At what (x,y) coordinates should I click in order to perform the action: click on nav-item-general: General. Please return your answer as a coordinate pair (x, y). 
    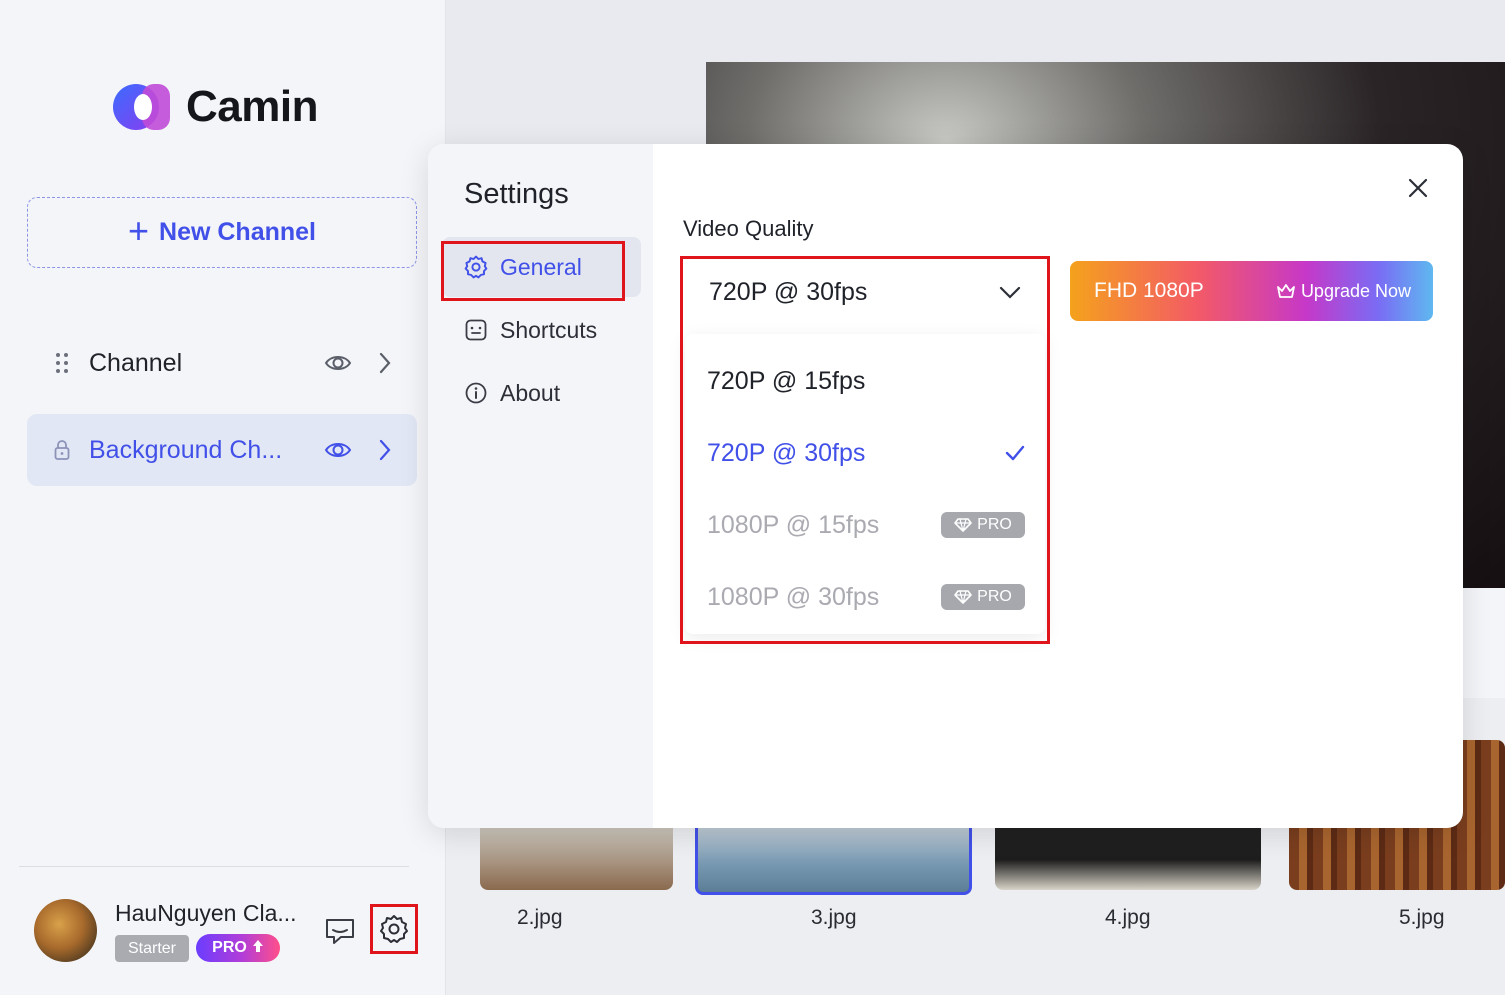
    Looking at the image, I should click on (541, 267).